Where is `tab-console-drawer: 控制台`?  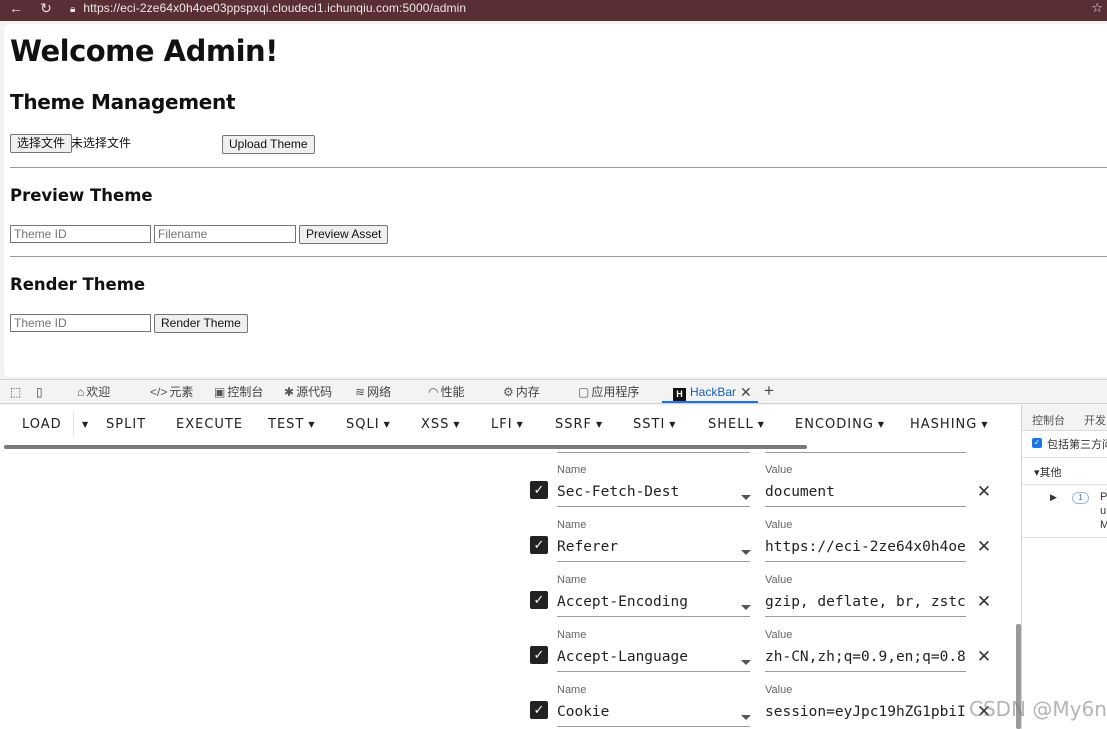
tab-console-drawer: 控制台 is located at coordinates (1048, 420).